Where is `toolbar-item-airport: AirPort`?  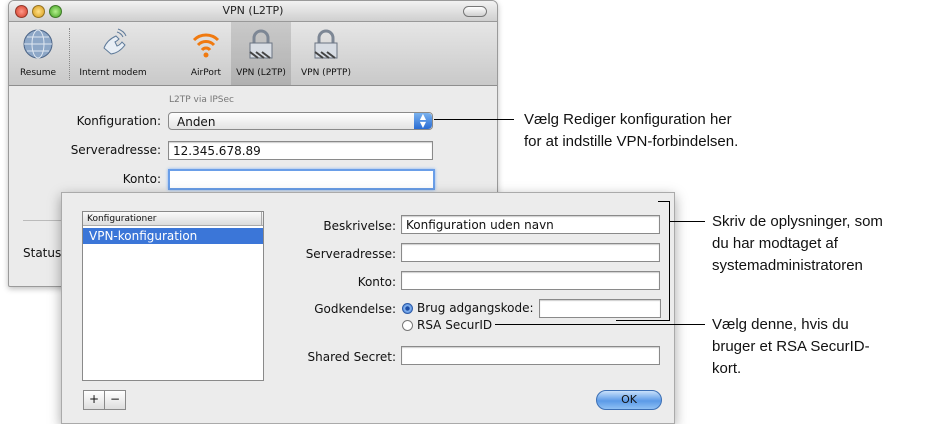 toolbar-item-airport: AirPort is located at coordinates (206, 53).